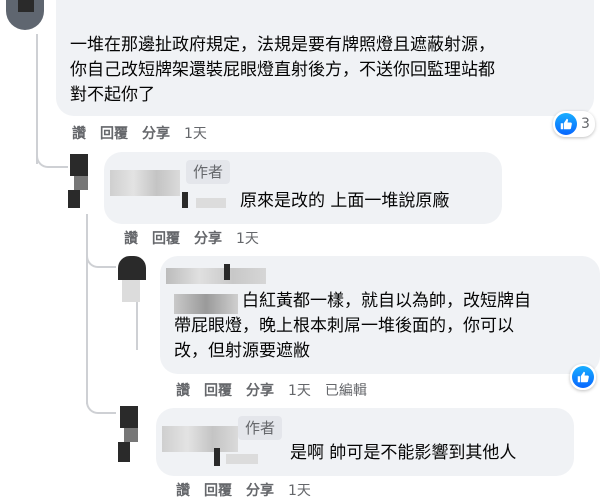 The image size is (603, 500). What do you see at coordinates (303, 188) in the screenshot?
I see `reply-bubble: 作者 原來是改的 上面一堆說原廠` at bounding box center [303, 188].